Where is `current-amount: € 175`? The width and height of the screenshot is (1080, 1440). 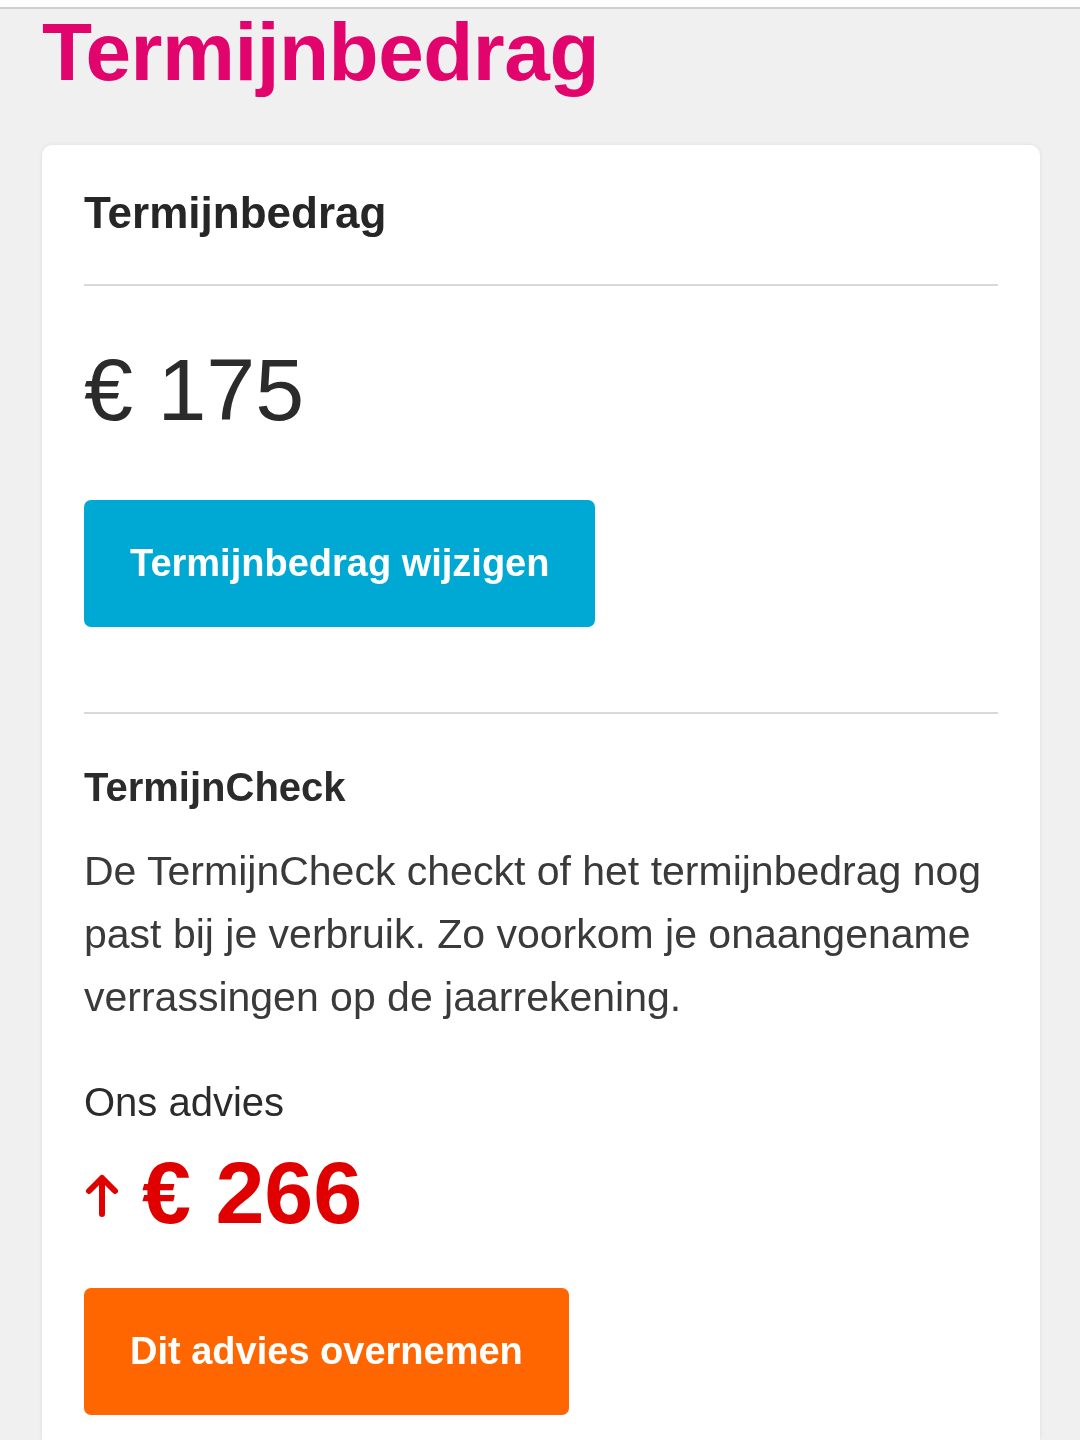 current-amount: € 175 is located at coordinates (194, 390).